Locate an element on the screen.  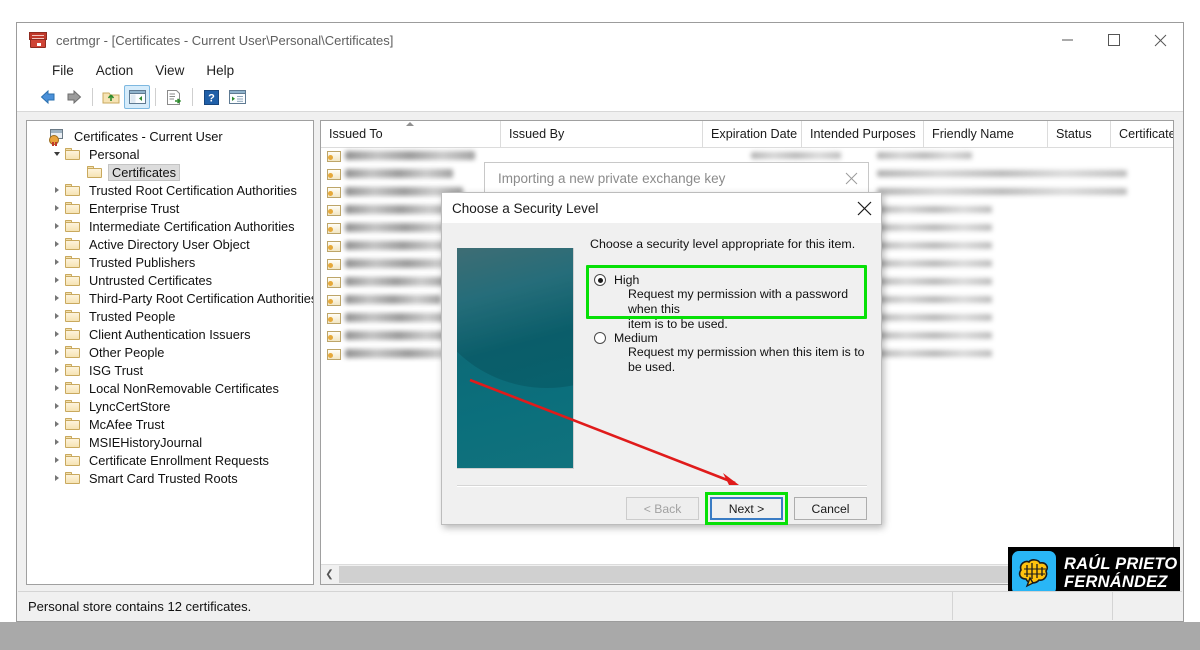
tree-item-mcafee-trust: McAfee Trust is located at coordinates (170, 424).